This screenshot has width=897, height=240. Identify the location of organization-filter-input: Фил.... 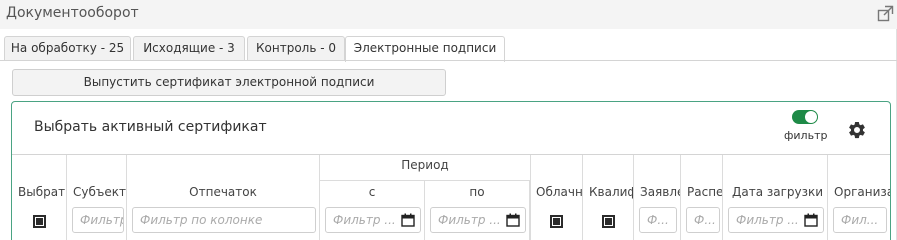
(860, 220).